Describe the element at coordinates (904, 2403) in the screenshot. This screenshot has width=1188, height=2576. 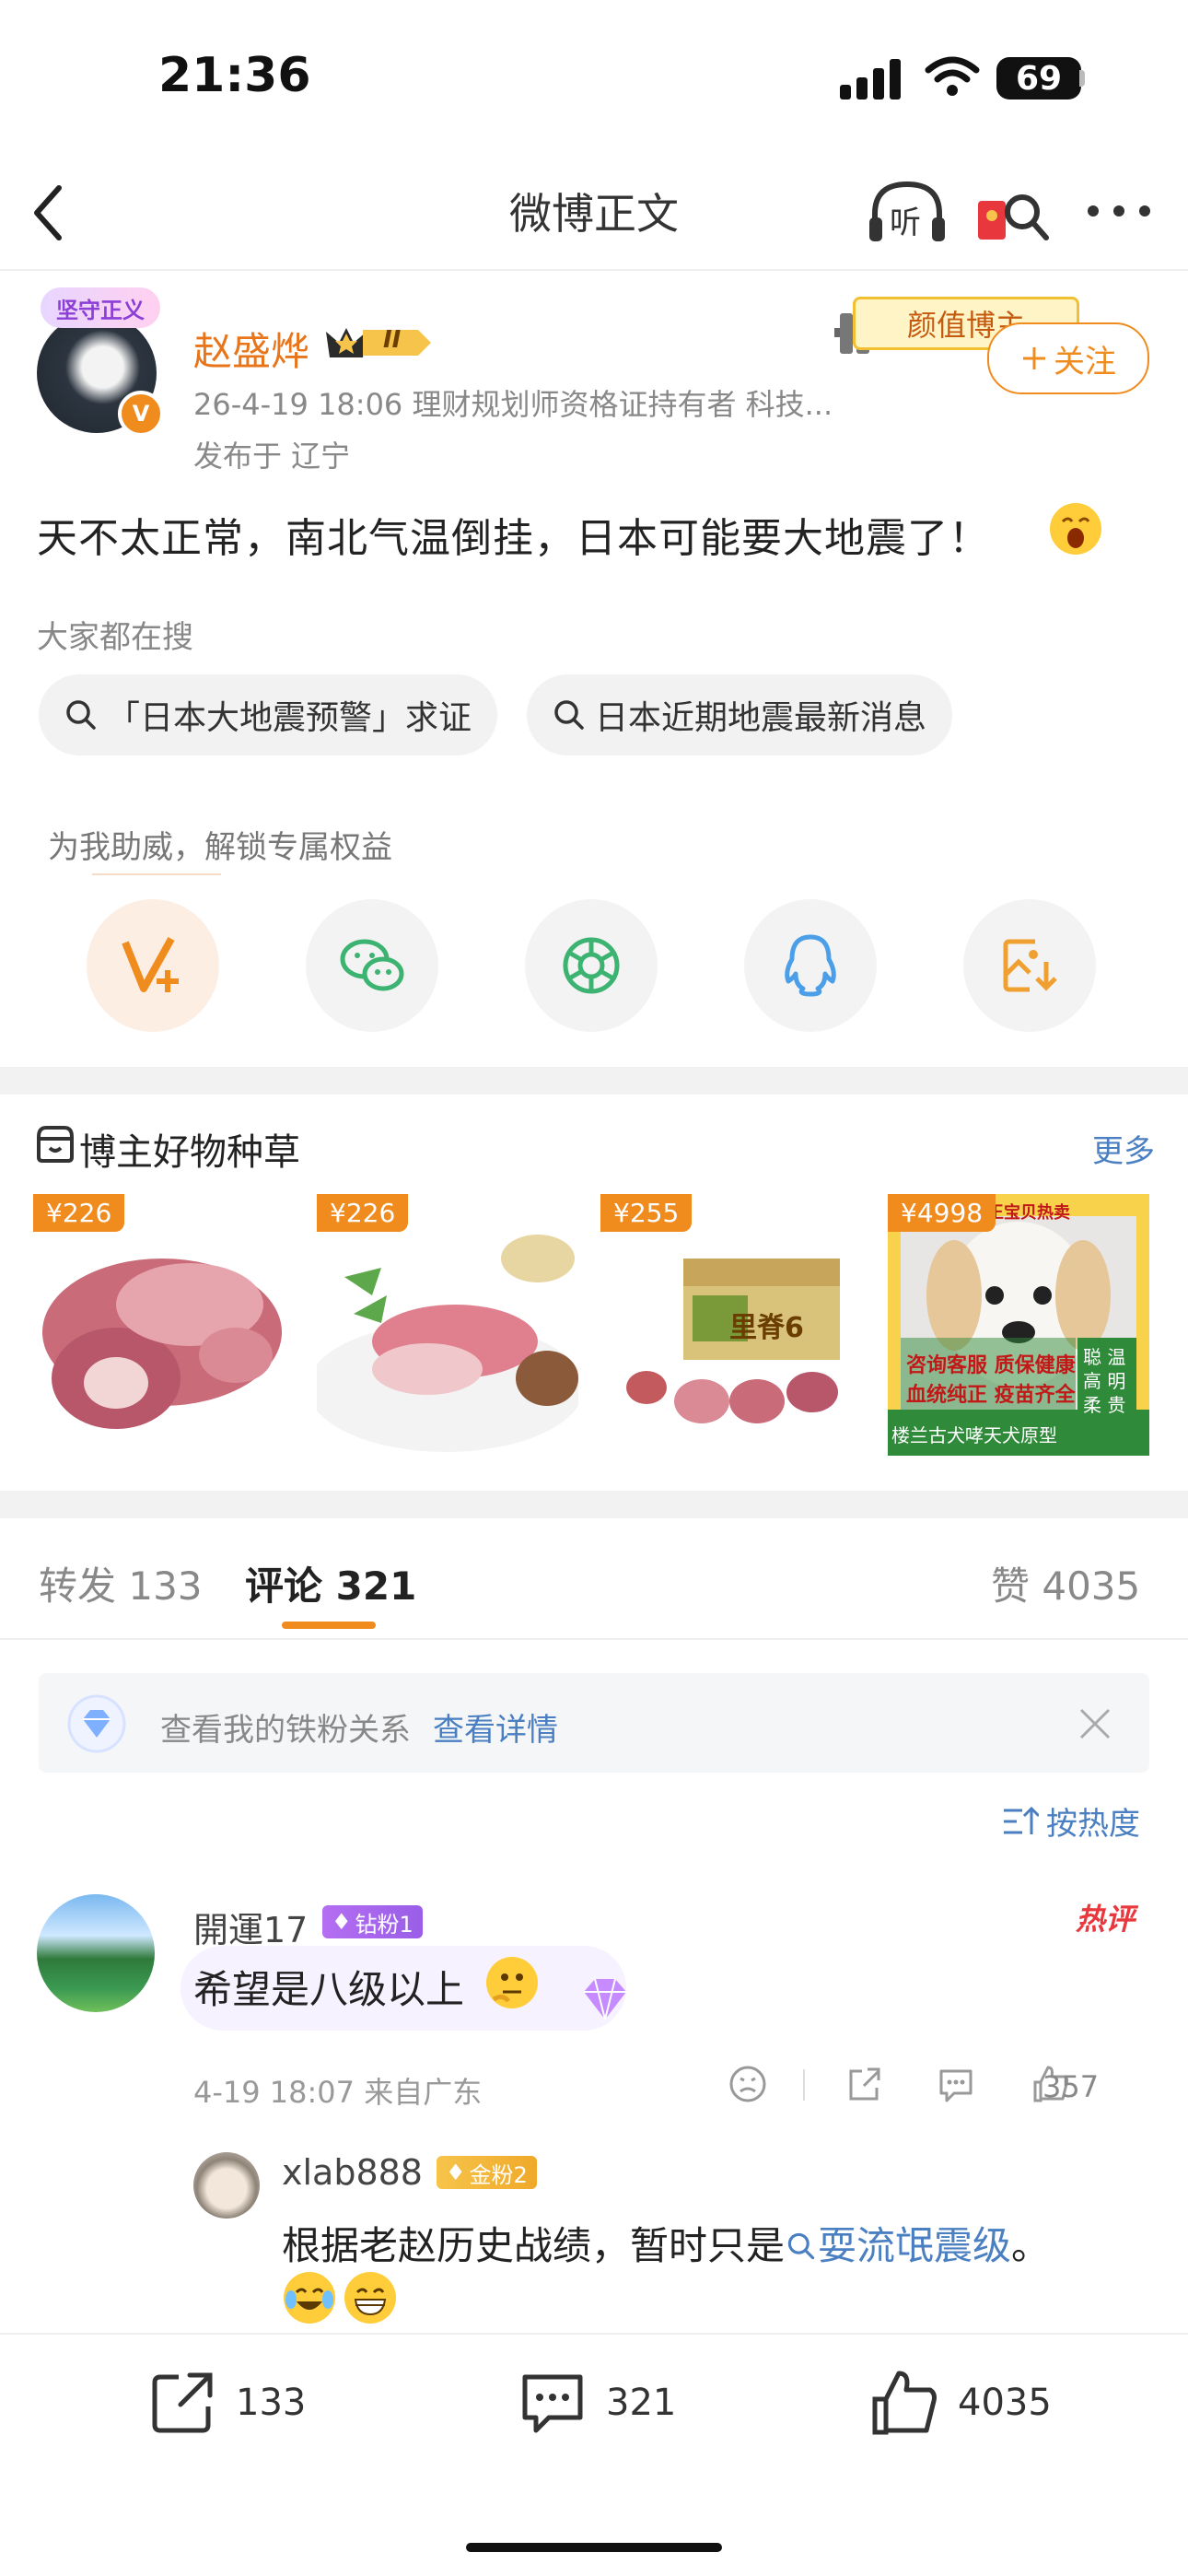
I see `thumbs-up-icon` at that location.